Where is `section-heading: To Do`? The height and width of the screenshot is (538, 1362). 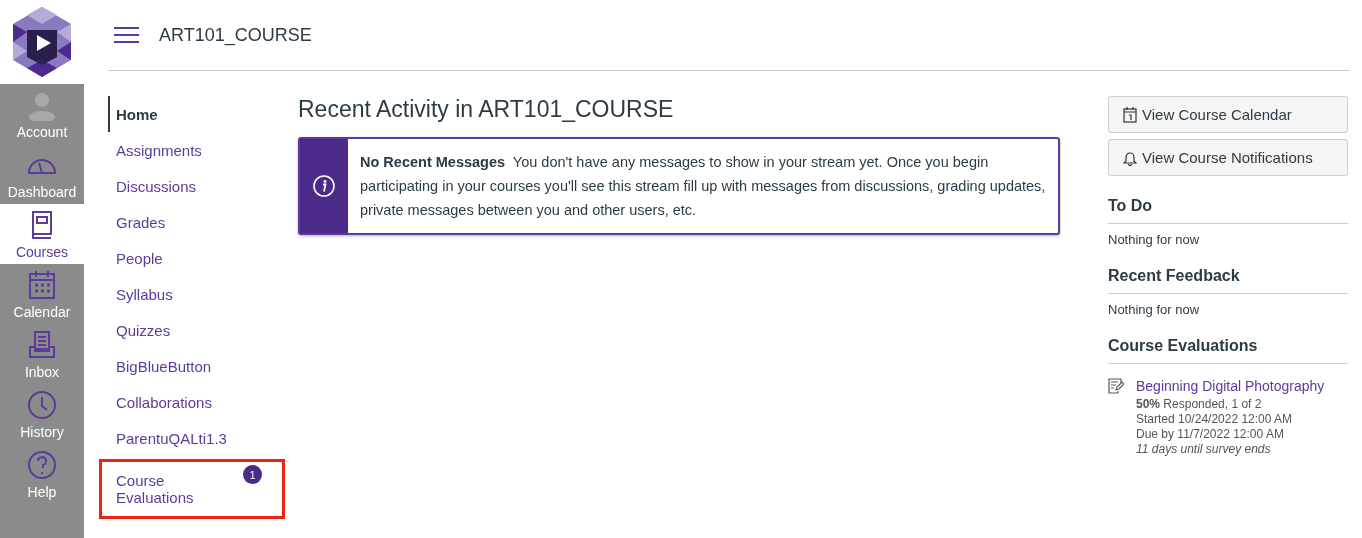
section-heading: To Do is located at coordinates (1228, 210).